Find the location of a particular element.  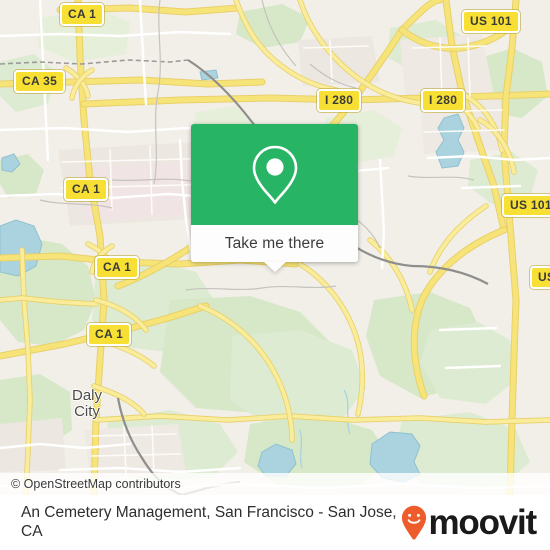

moovit-wordmark: moovit is located at coordinates (482, 522).